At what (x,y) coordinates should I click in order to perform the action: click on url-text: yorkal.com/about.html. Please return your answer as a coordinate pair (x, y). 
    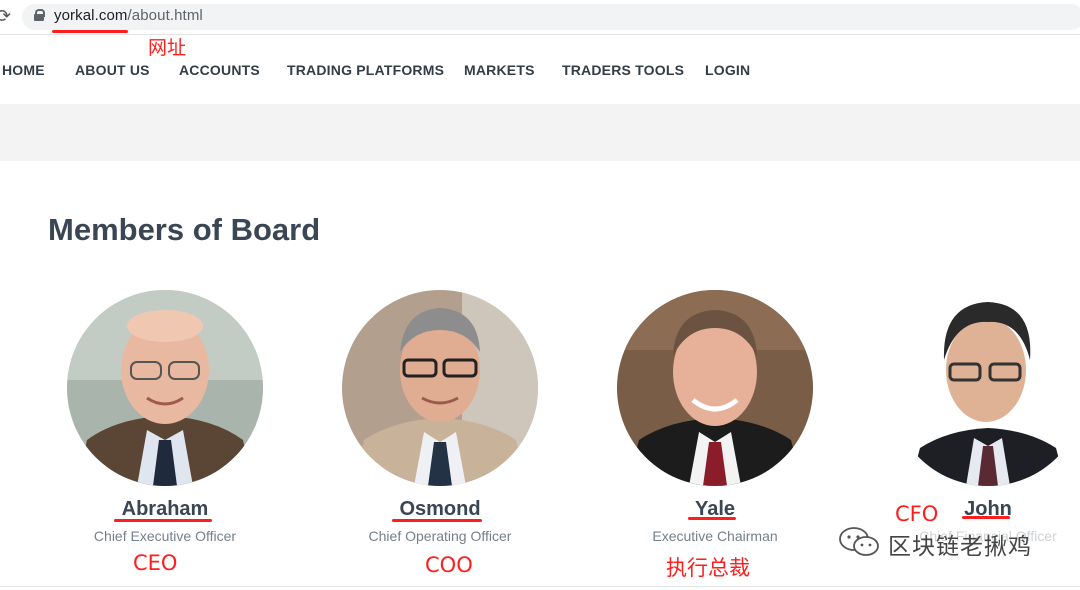
    Looking at the image, I should click on (128, 15).